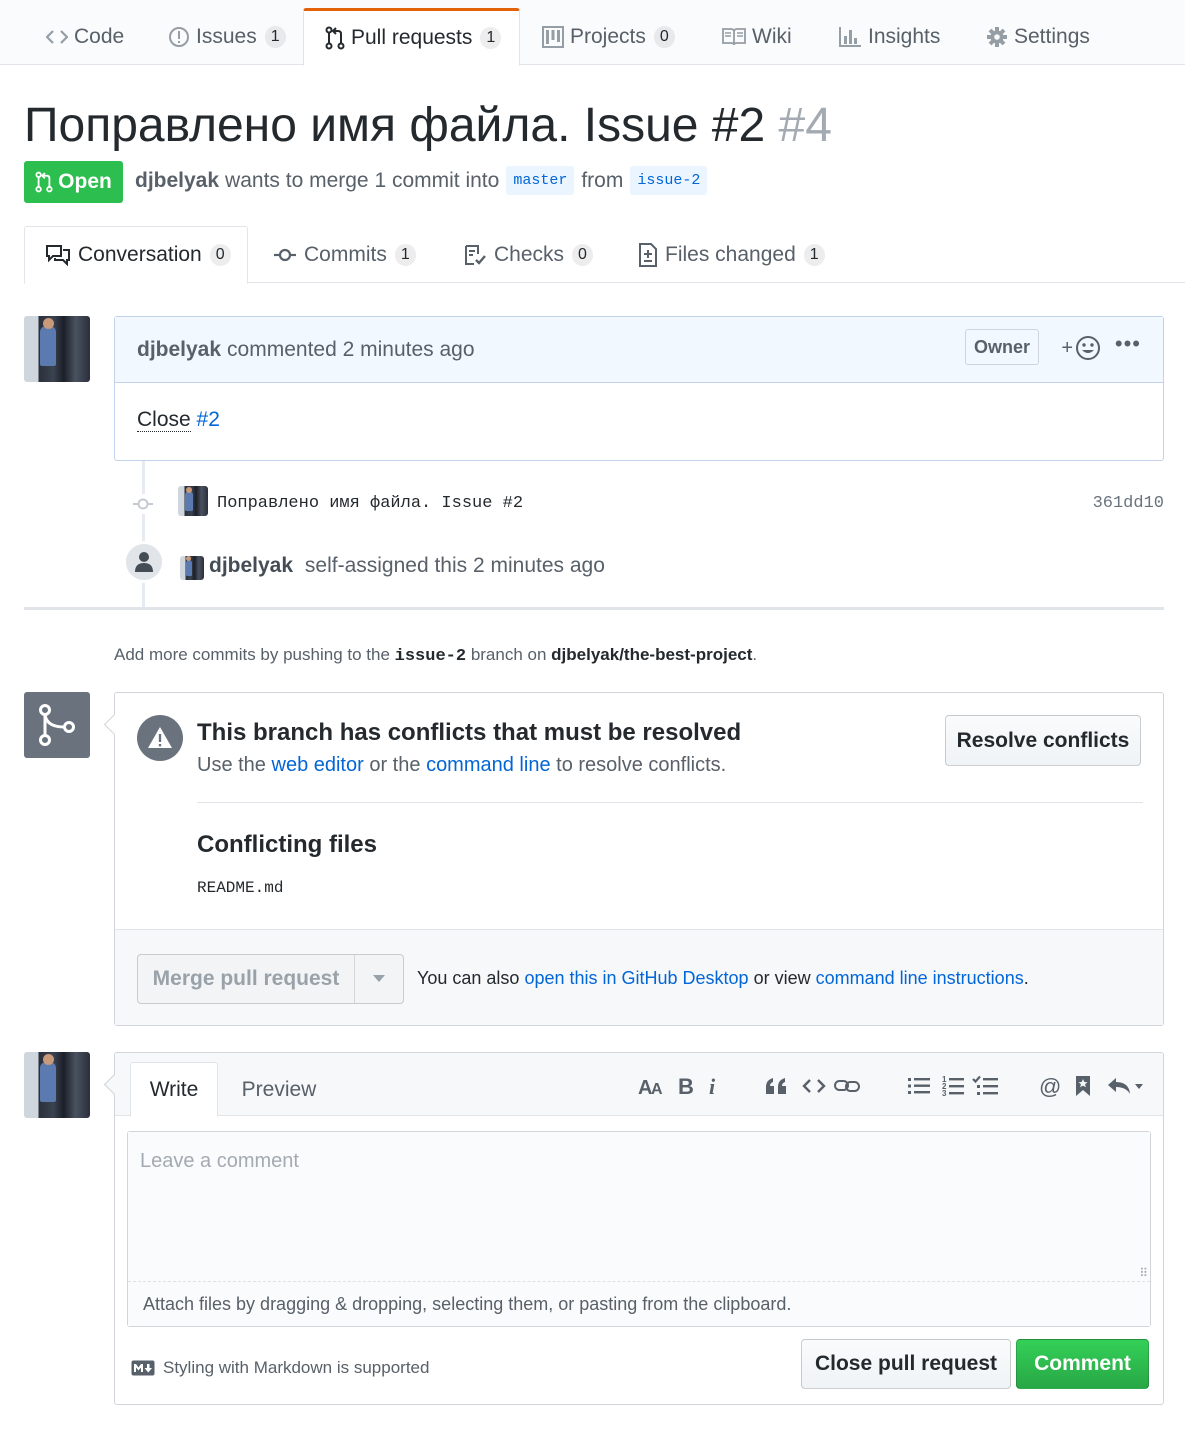 This screenshot has height=1434, width=1185. What do you see at coordinates (1001, 347) in the screenshot?
I see `owner-label: Owner` at bounding box center [1001, 347].